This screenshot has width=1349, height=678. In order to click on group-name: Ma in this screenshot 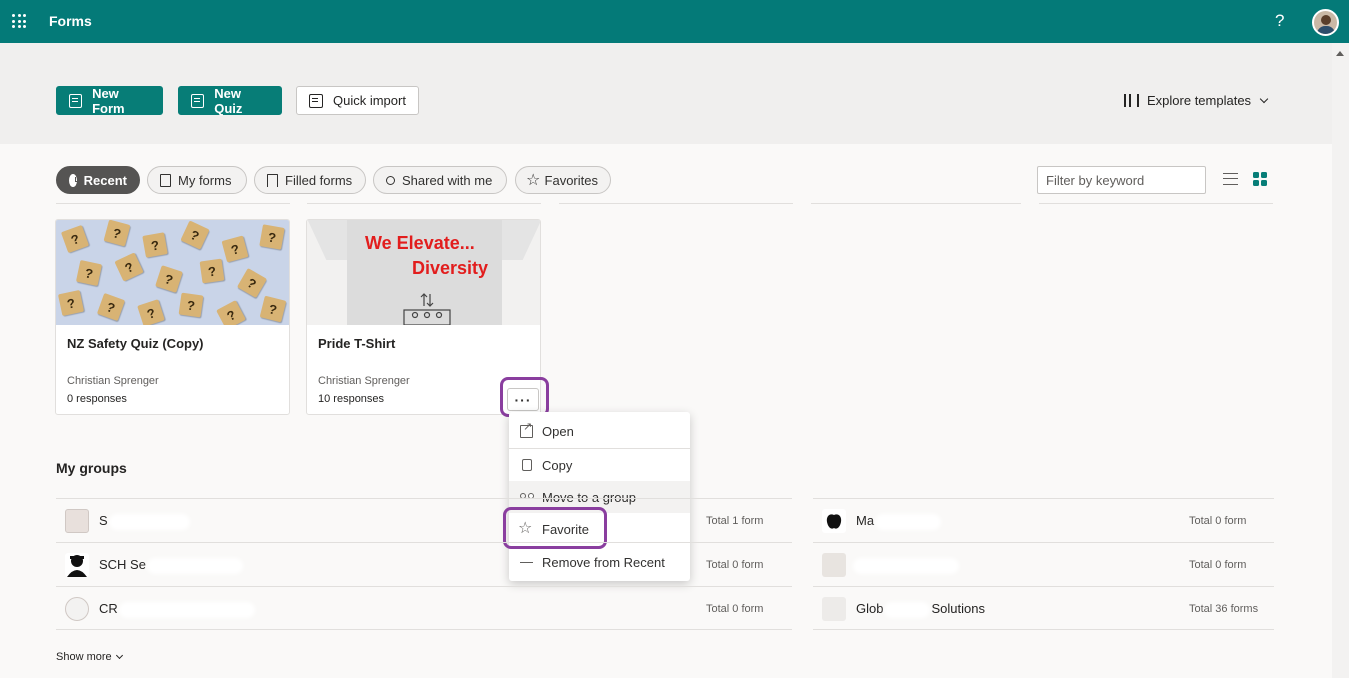, I will do `click(897, 520)`.